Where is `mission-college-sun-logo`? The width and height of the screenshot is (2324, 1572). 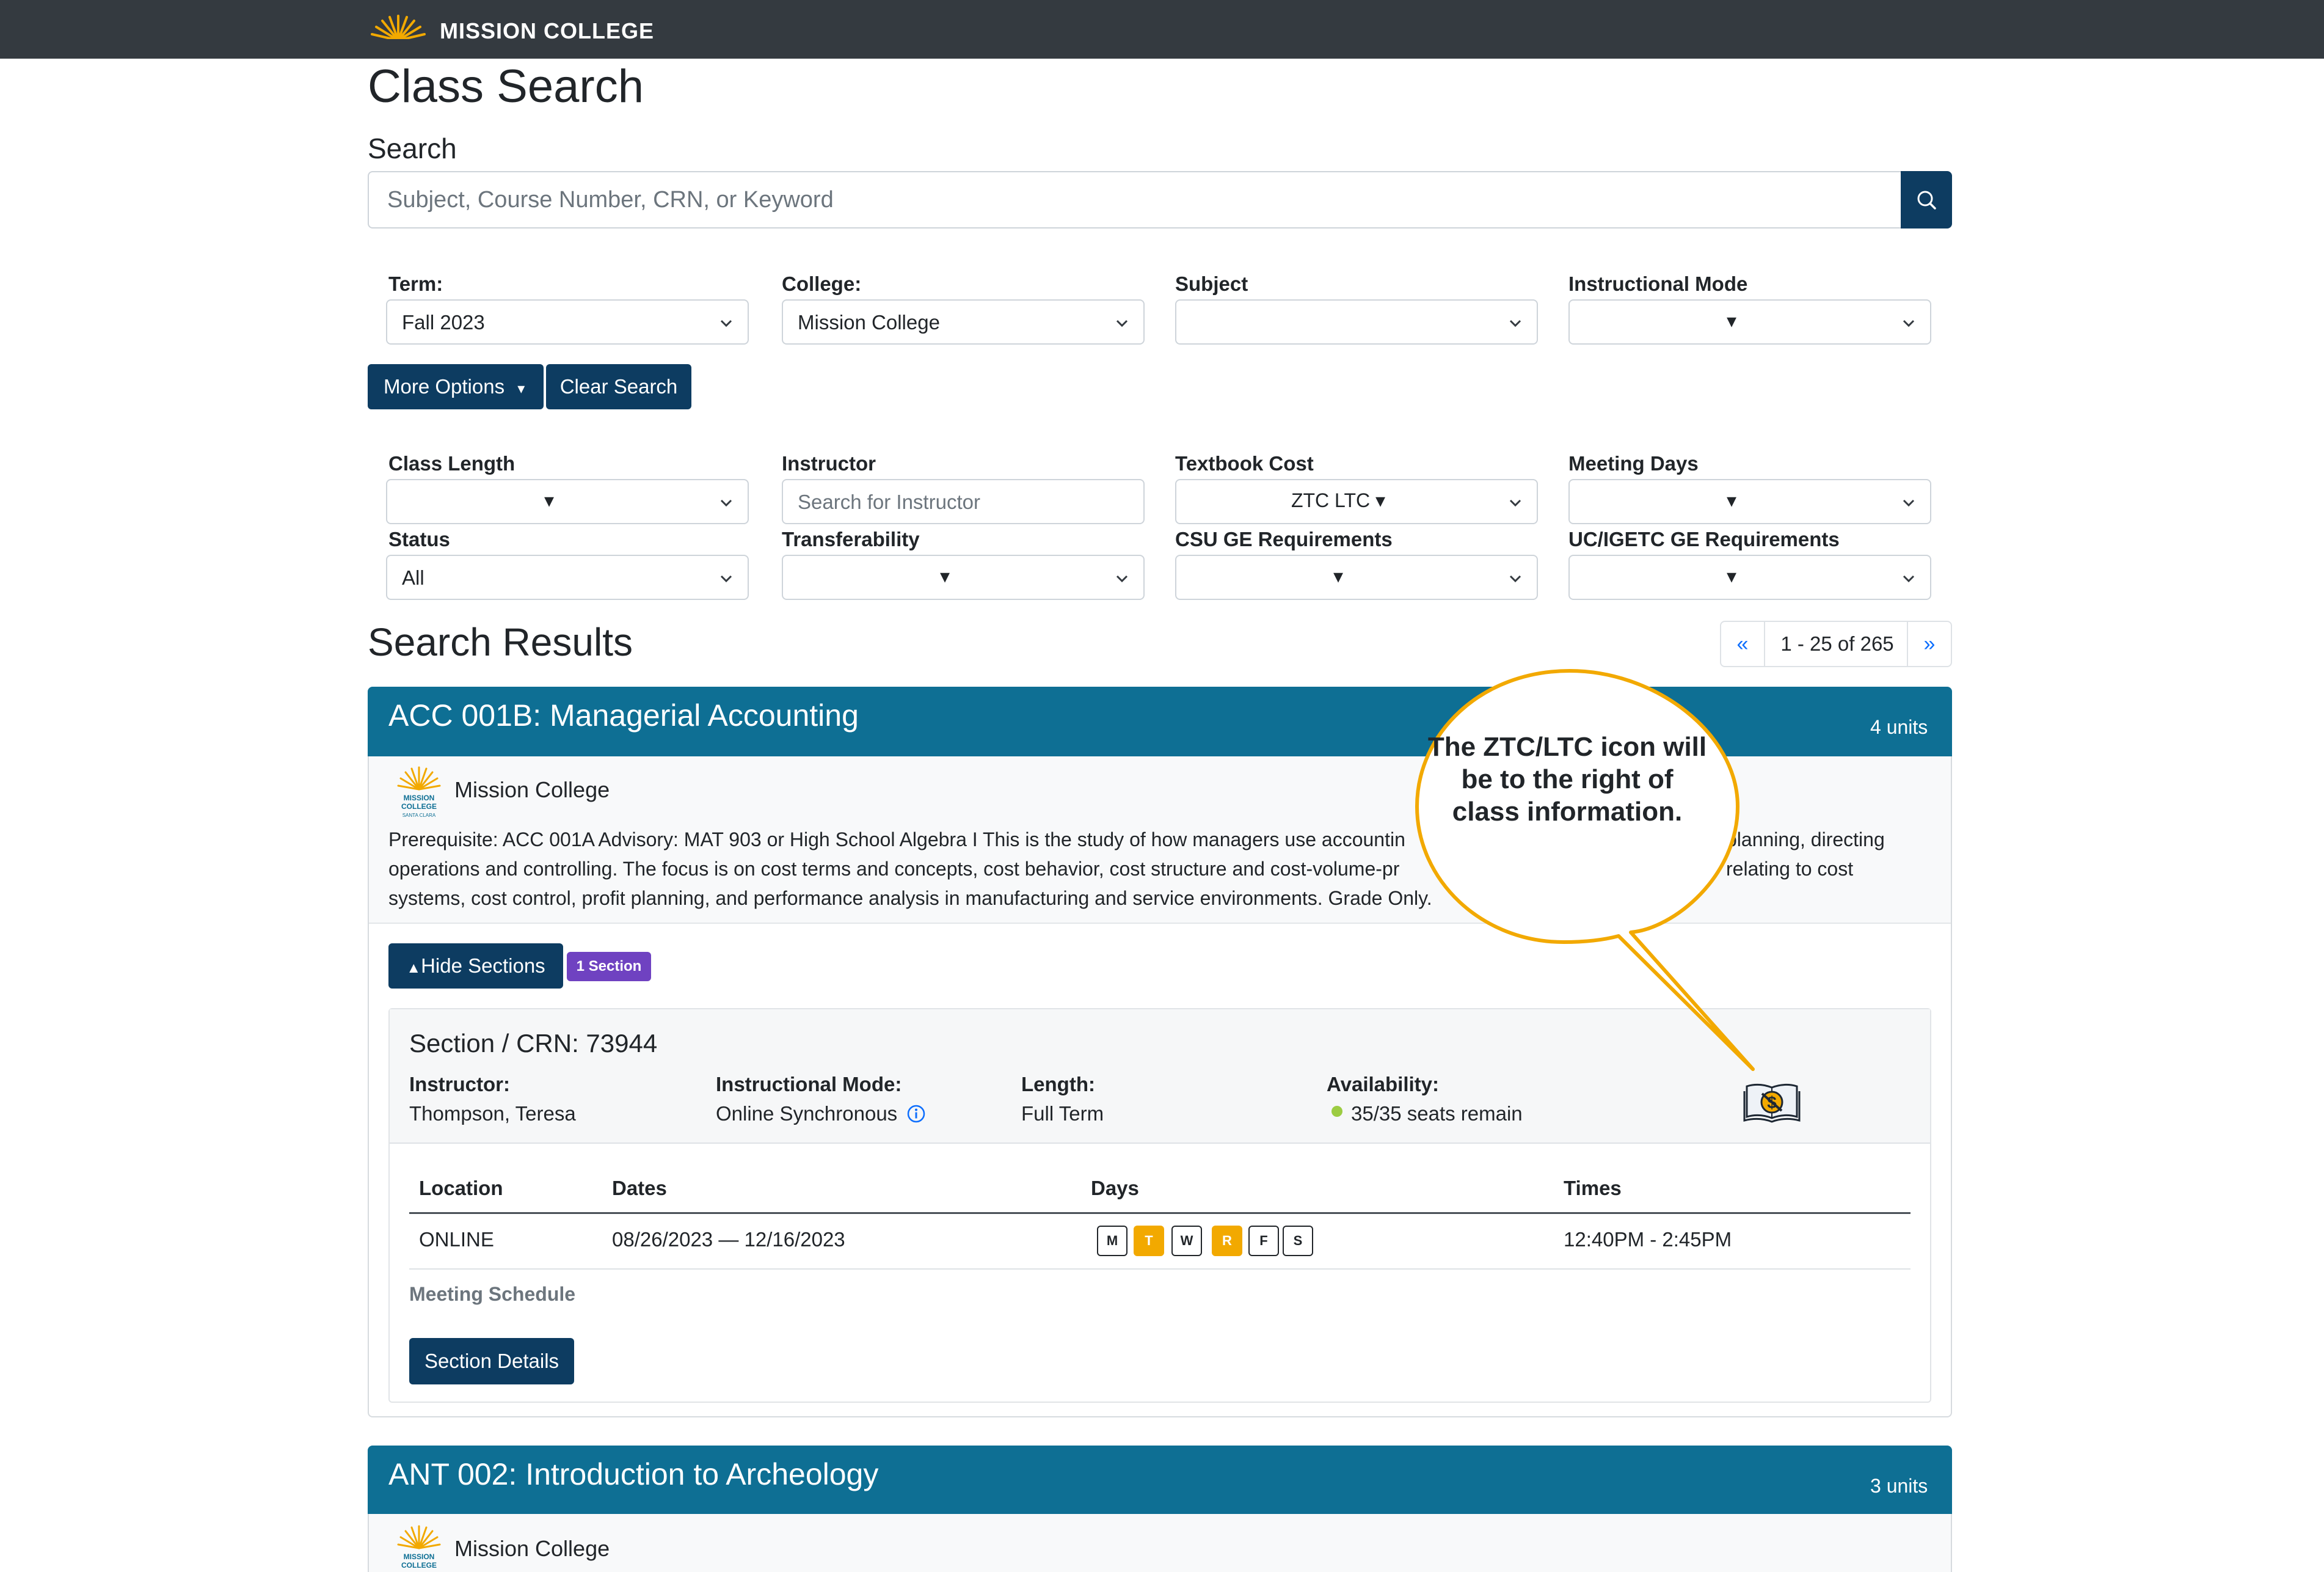
mission-college-sun-logo is located at coordinates (398, 28).